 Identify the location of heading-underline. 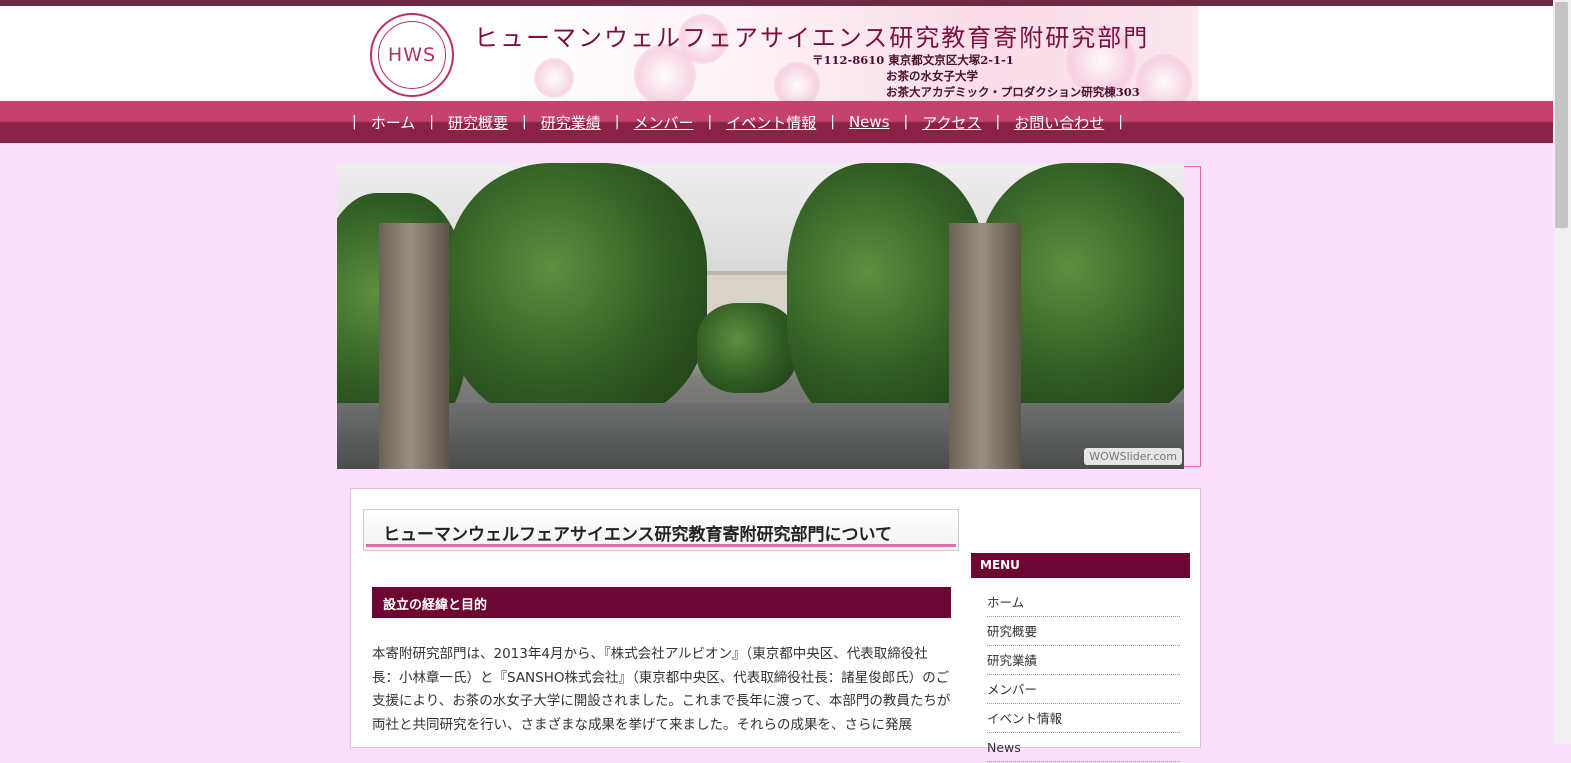
(661, 545).